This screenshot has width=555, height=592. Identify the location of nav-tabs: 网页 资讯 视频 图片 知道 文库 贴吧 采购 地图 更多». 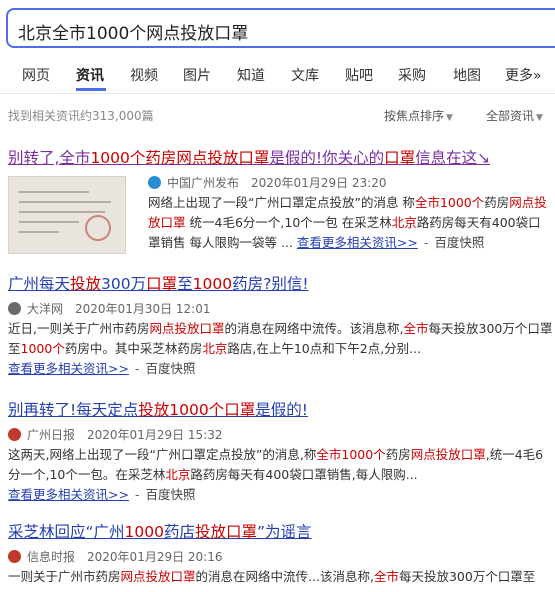
(277, 75).